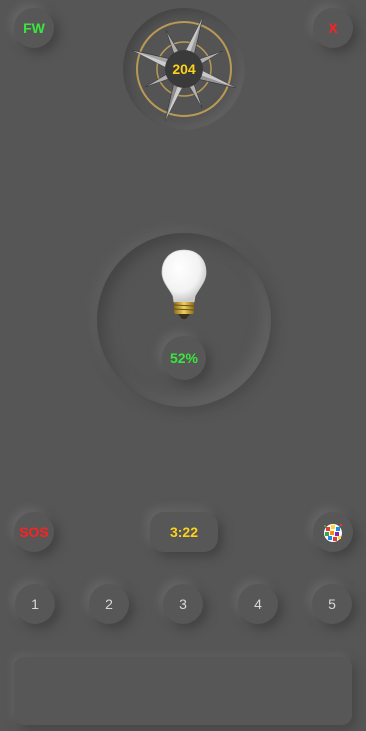 The width and height of the screenshot is (366, 731). What do you see at coordinates (109, 604) in the screenshot?
I see `preset-button-2: 2` at bounding box center [109, 604].